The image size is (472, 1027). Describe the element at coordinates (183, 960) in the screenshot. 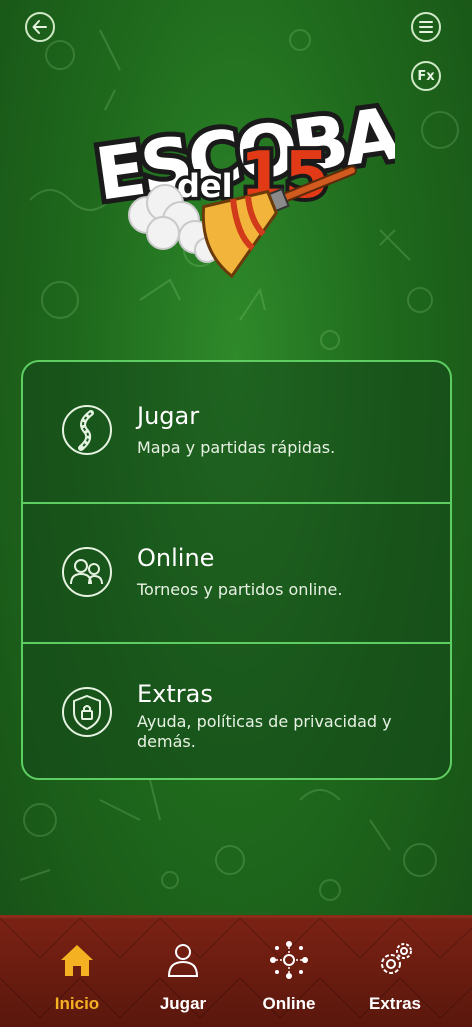

I see `user-icon` at that location.